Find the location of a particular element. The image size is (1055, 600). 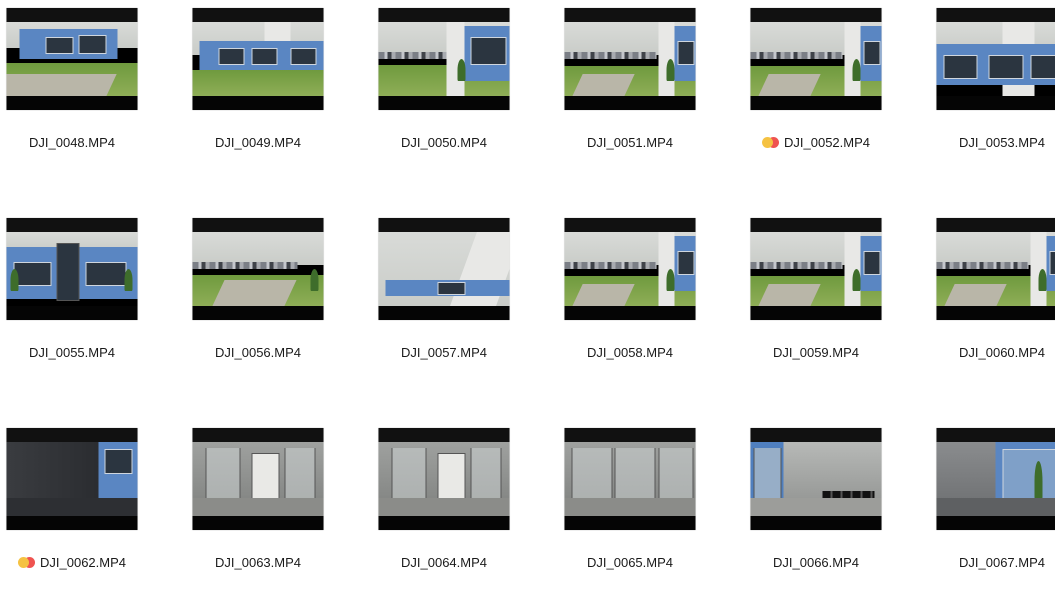

file-item: DJI_0063.MP4 is located at coordinates (258, 510).